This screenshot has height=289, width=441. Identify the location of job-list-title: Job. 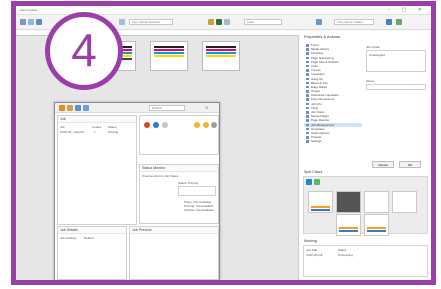
(97, 119).